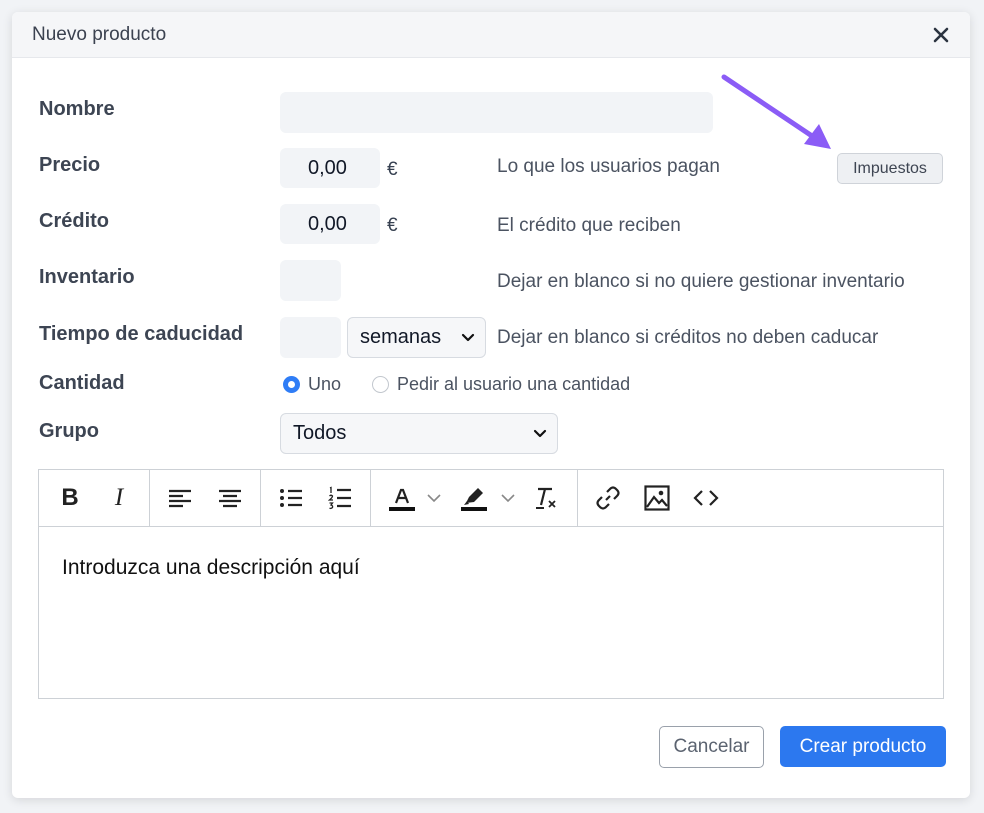 Image resolution: width=984 pixels, height=813 pixels. I want to click on bold-icon: B, so click(70, 497).